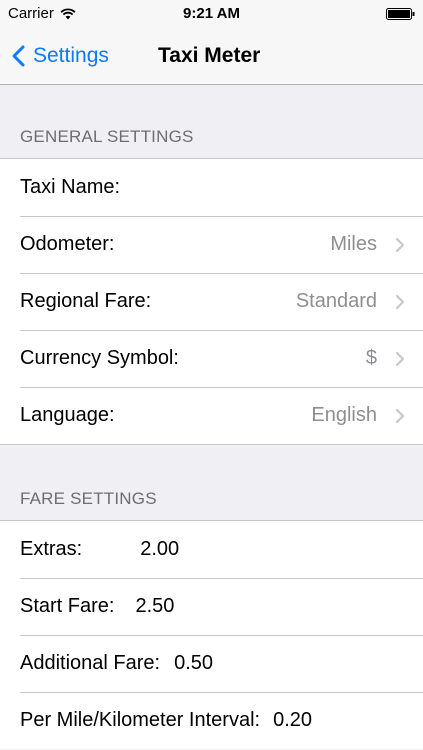 The width and height of the screenshot is (423, 750). What do you see at coordinates (67, 415) in the screenshot?
I see `language-label: Language:` at bounding box center [67, 415].